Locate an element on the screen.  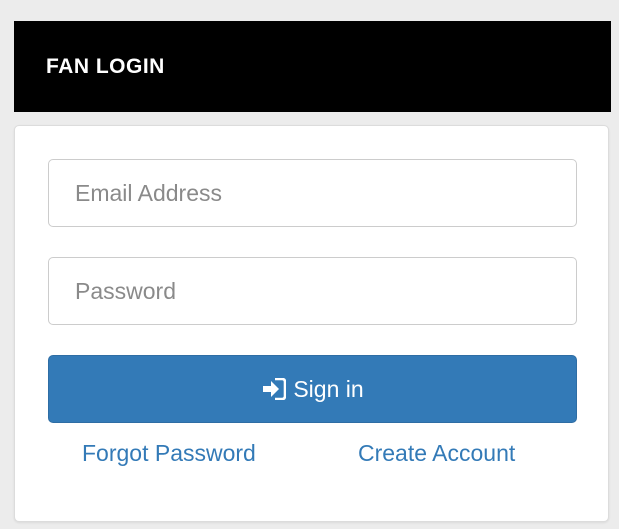
email-field is located at coordinates (312, 193).